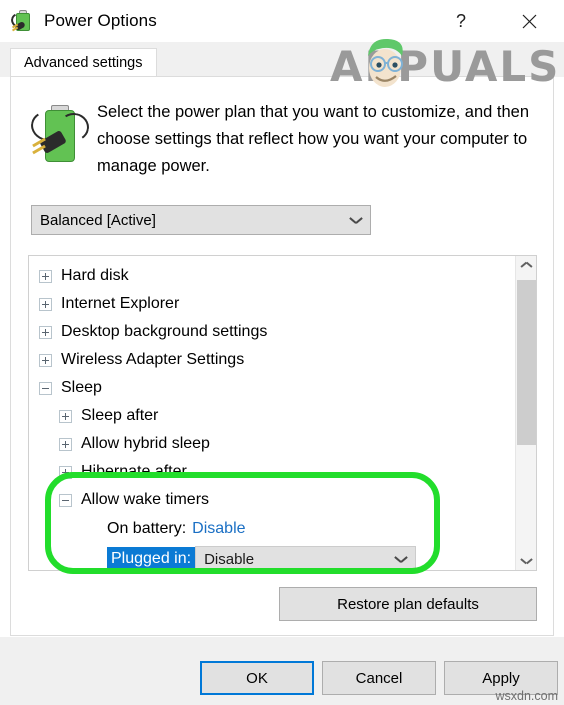  I want to click on tree-item-label: Sleep, so click(81, 387).